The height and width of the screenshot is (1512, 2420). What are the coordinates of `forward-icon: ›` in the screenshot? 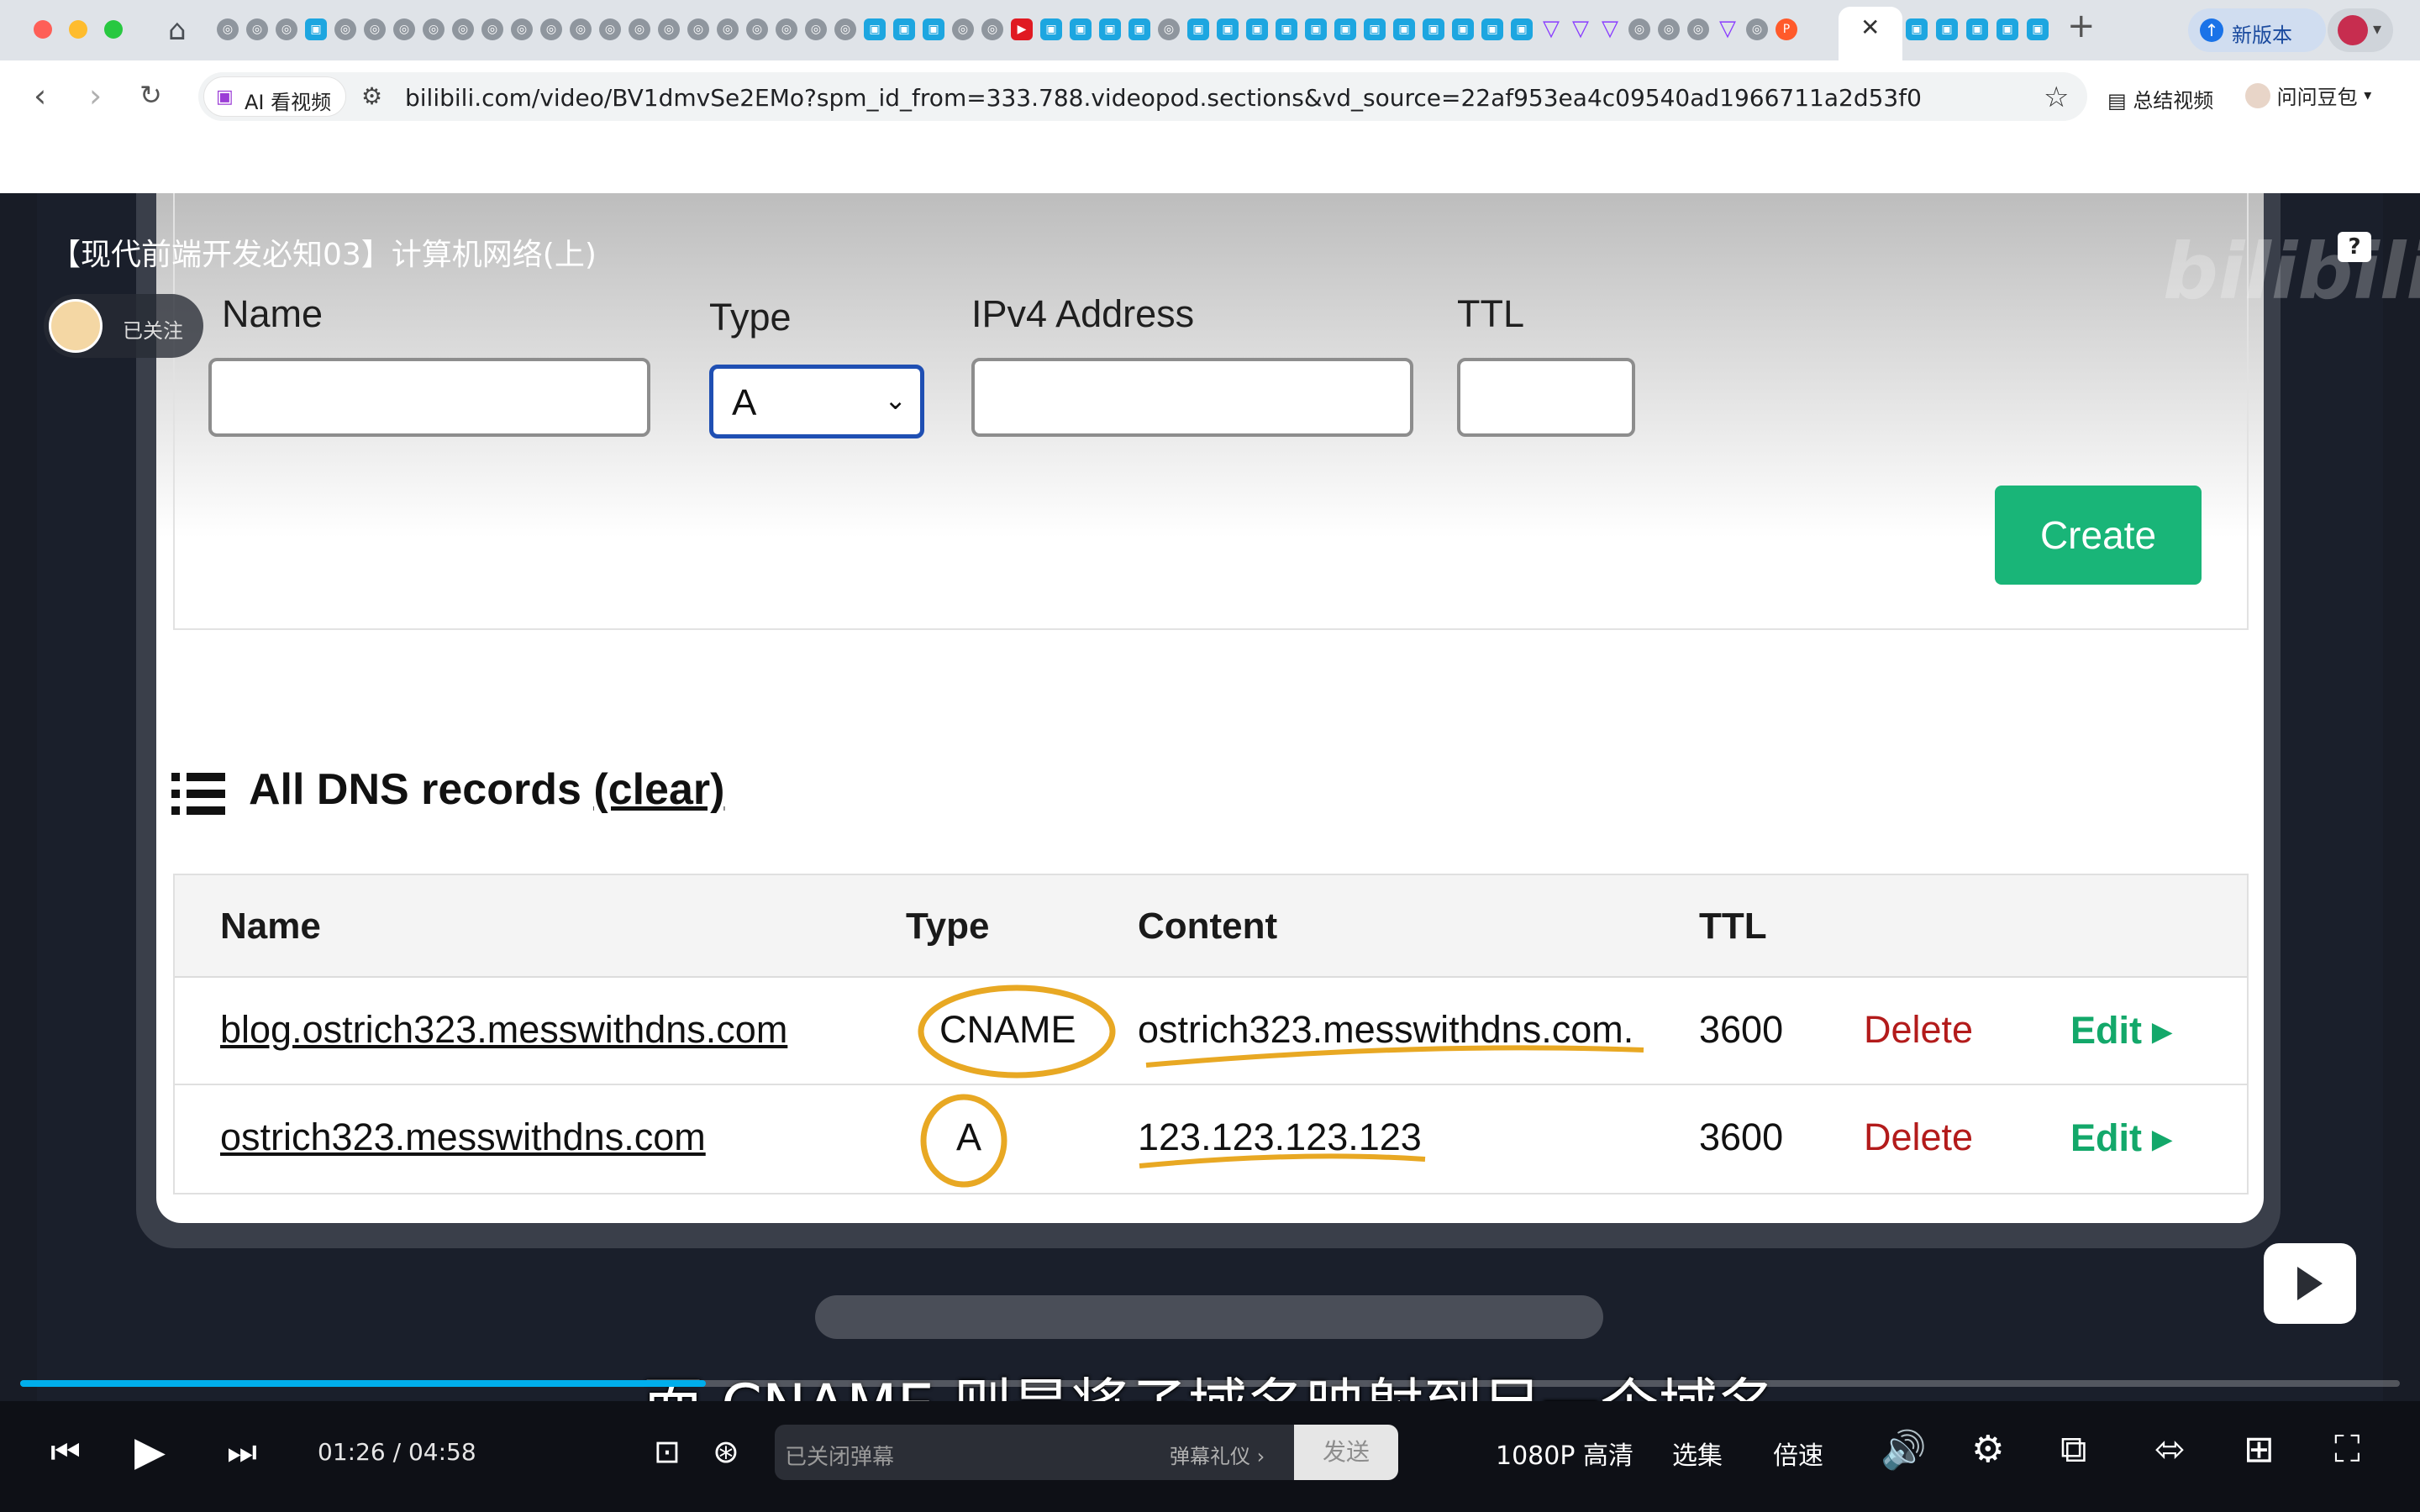 It's located at (96, 95).